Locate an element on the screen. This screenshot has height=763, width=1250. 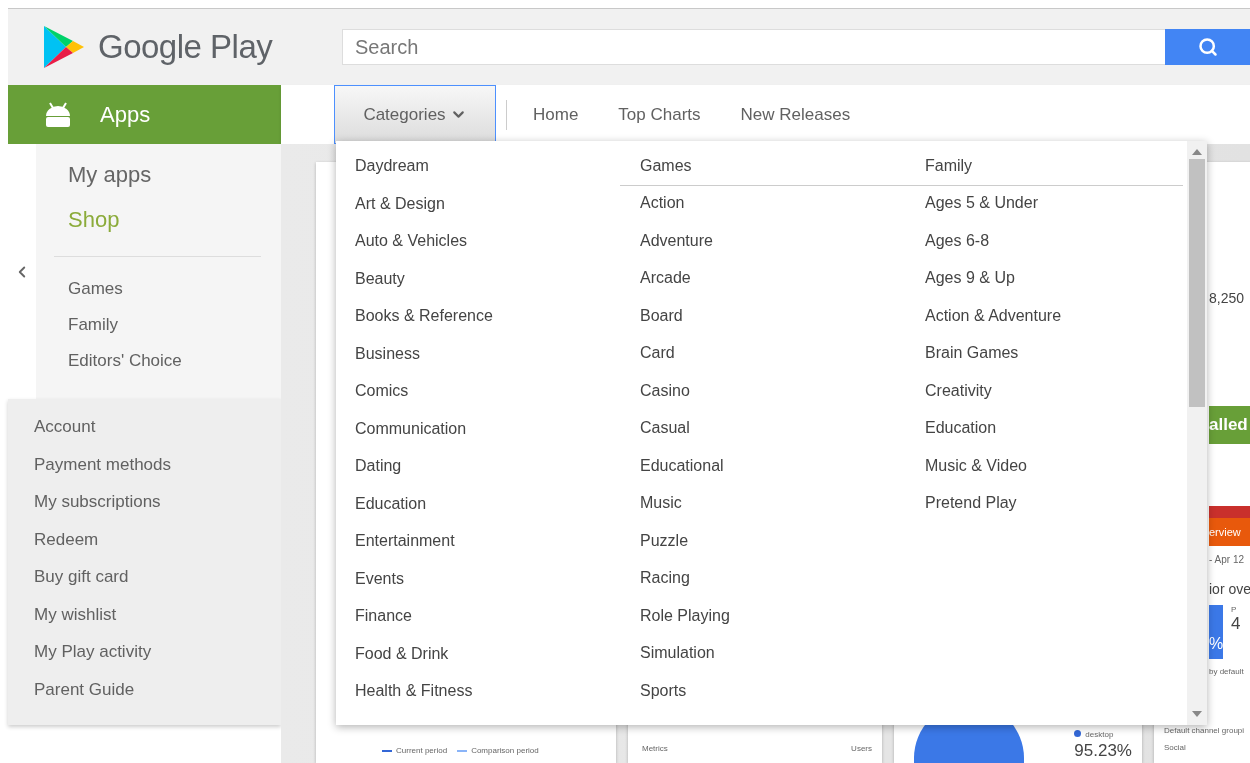
table-cell-text: Social is located at coordinates (1175, 747).